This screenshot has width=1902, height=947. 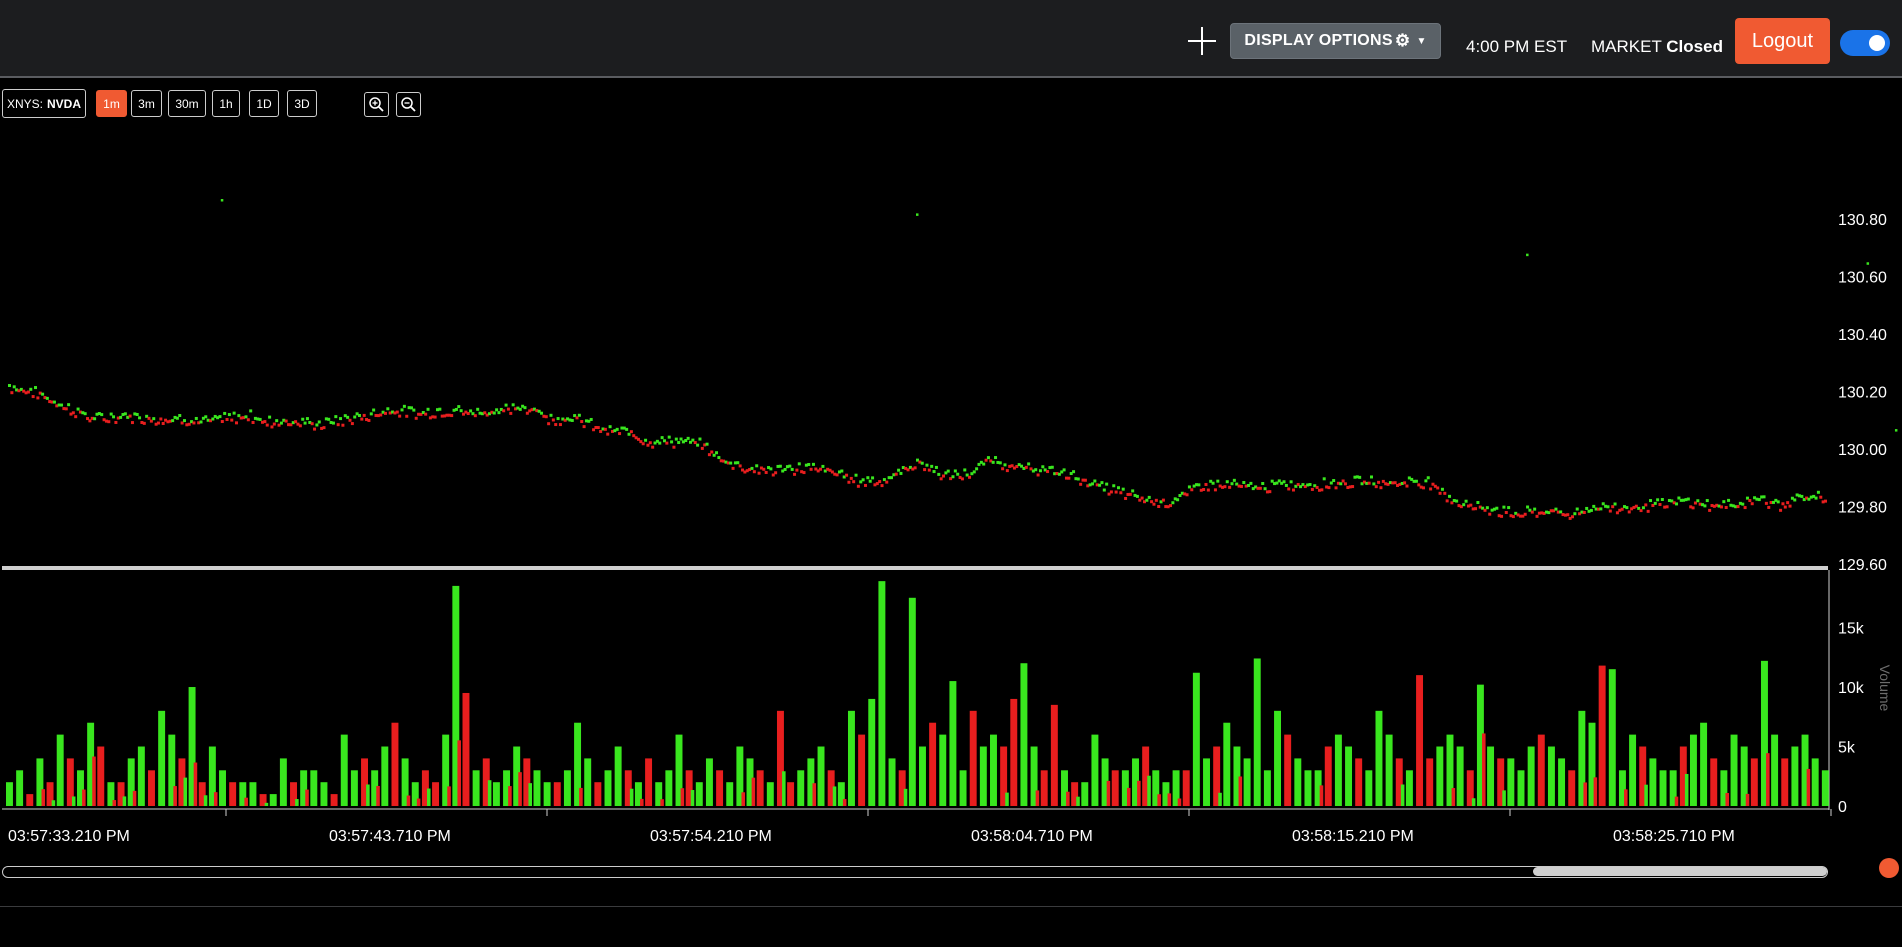 I want to click on theme-toggle, so click(x=1865, y=43).